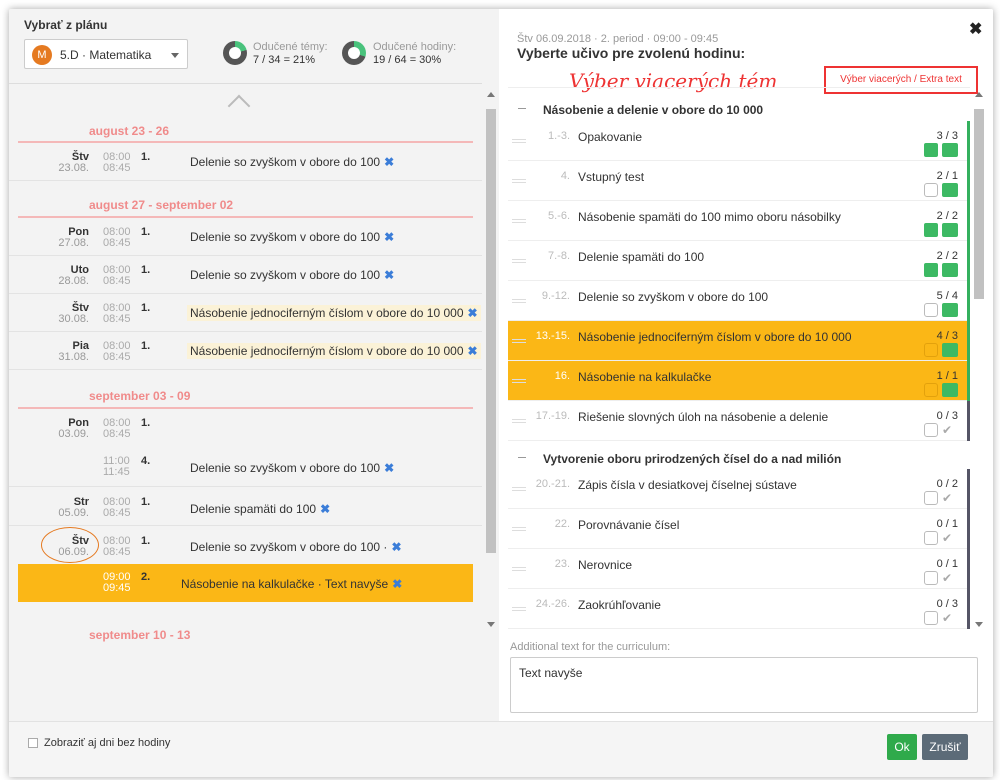 Image resolution: width=1000 pixels, height=780 pixels. What do you see at coordinates (33, 743) in the screenshot?
I see `show-days-checkbox` at bounding box center [33, 743].